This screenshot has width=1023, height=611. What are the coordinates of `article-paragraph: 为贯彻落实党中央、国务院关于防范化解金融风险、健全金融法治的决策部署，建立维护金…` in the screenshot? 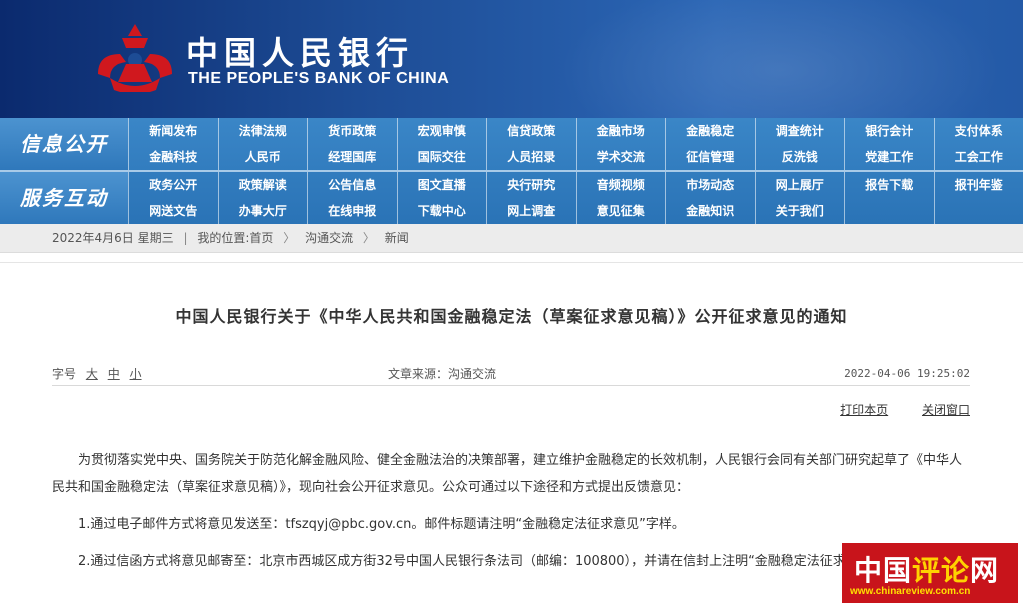 It's located at (512, 474).